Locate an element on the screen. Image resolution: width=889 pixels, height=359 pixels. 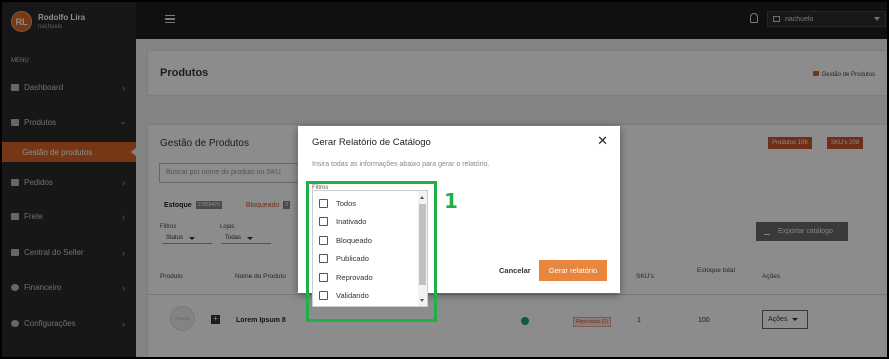
annotation-number: 1 is located at coordinates (451, 201).